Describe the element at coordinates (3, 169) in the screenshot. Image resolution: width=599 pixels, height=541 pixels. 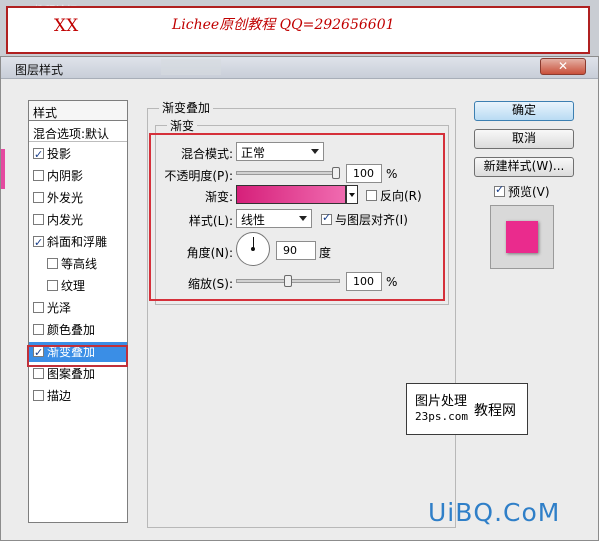
I see `edge-strip` at that location.